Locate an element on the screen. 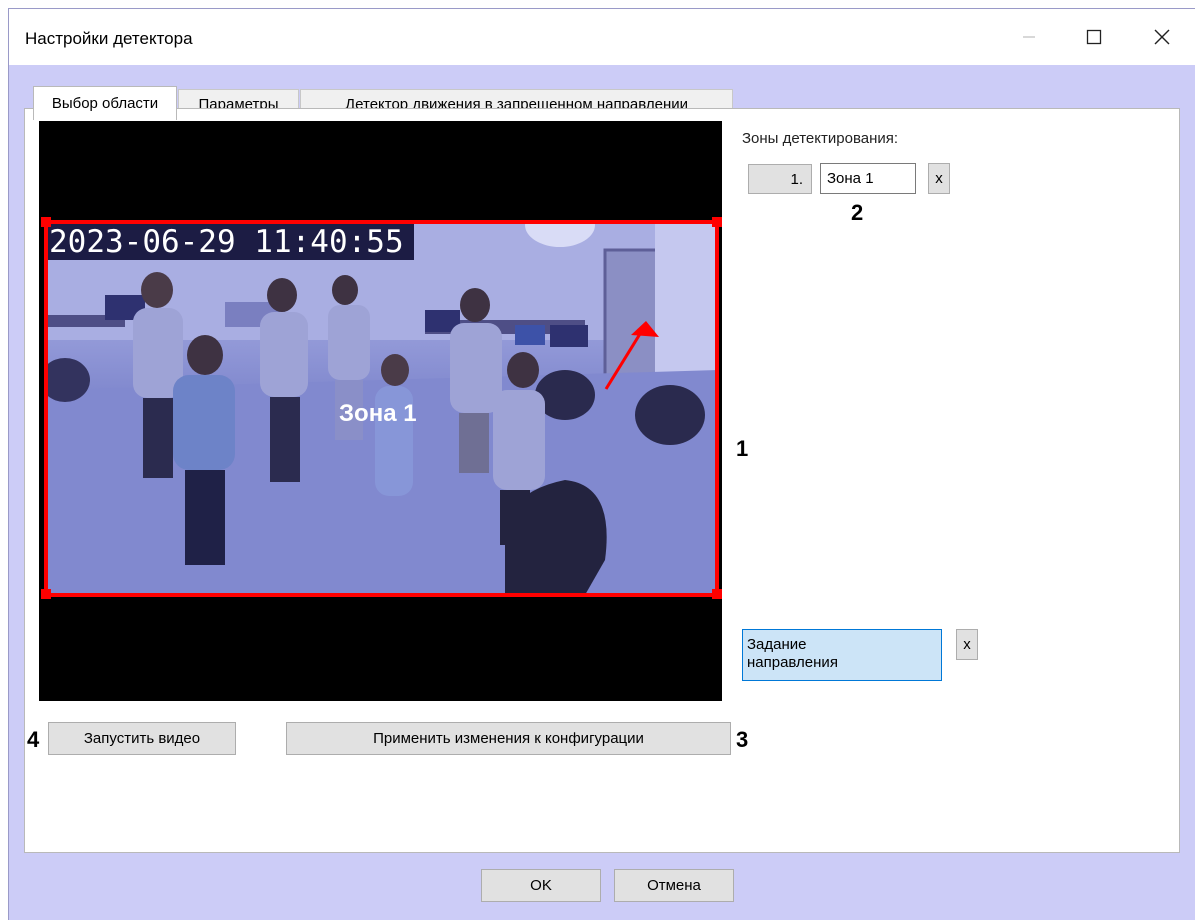 The image size is (1195, 920). set-direction-button: Задание направления is located at coordinates (842, 655).